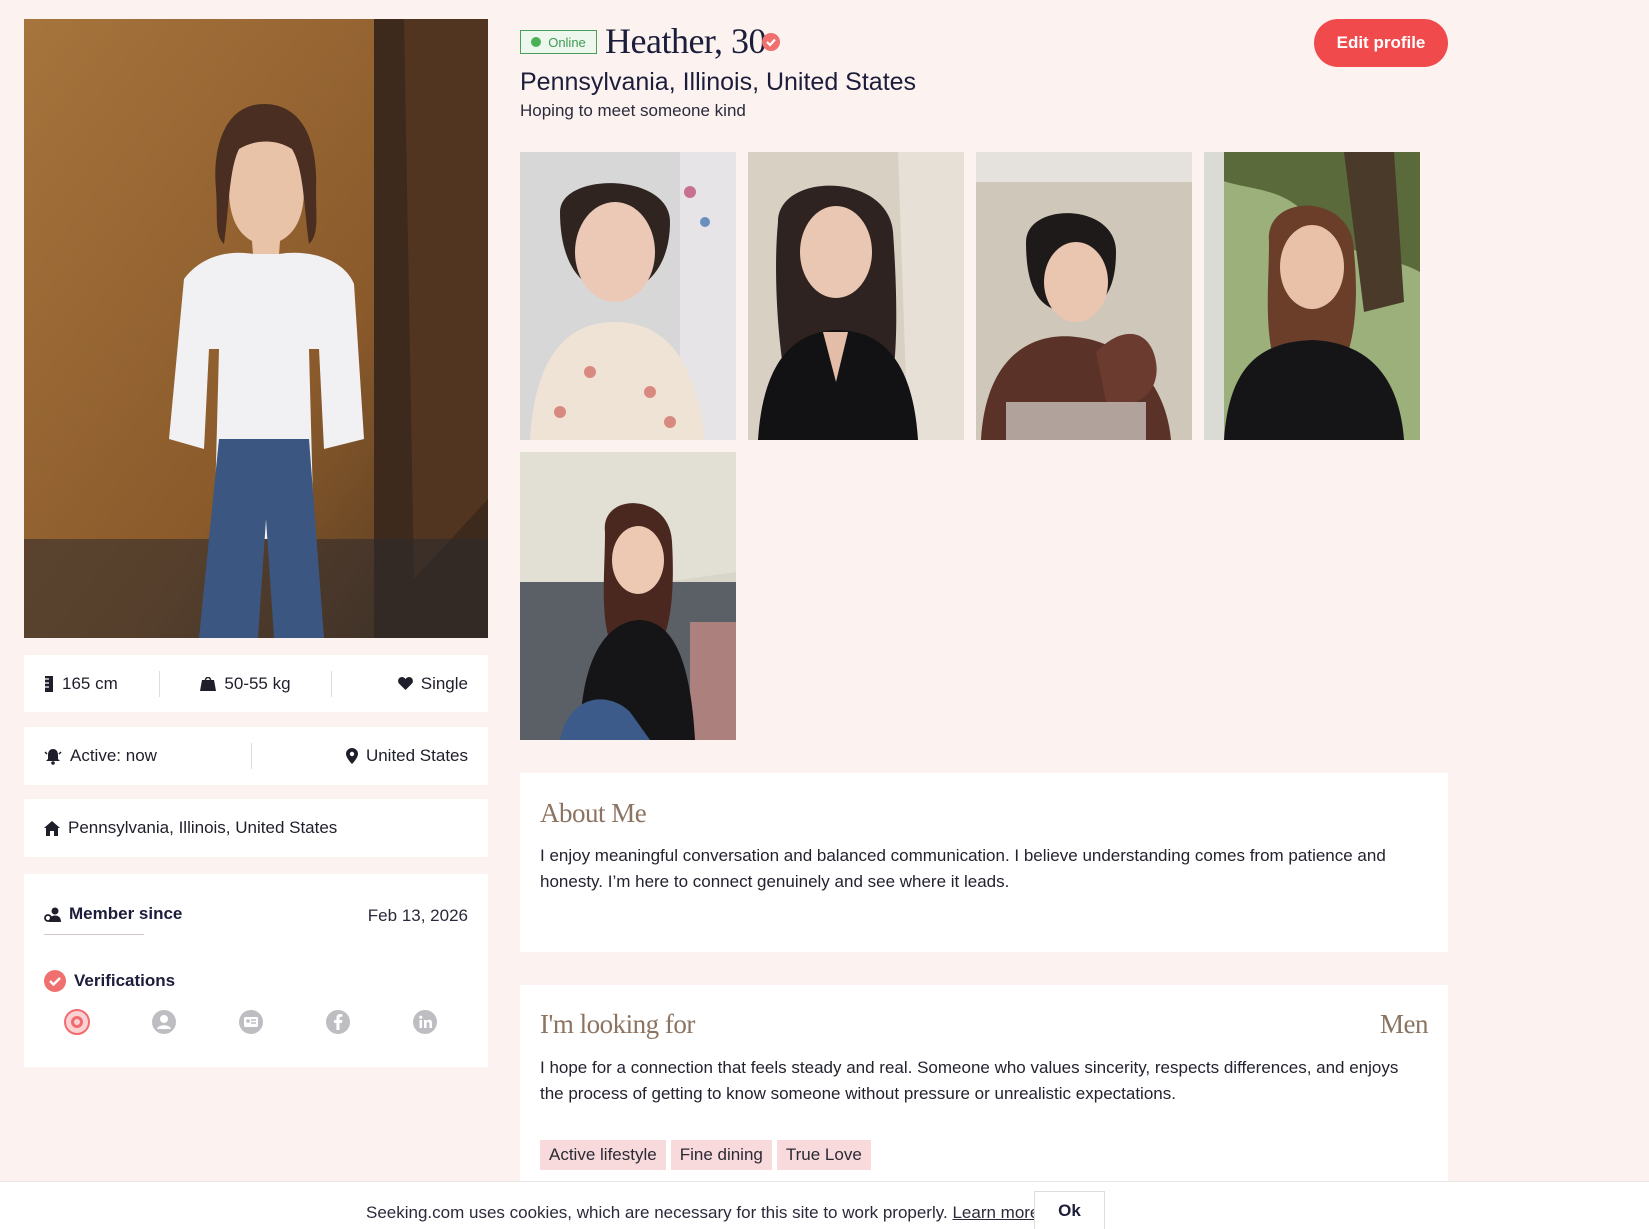 The width and height of the screenshot is (1649, 1229). What do you see at coordinates (55, 981) in the screenshot?
I see `check-circle-icon` at bounding box center [55, 981].